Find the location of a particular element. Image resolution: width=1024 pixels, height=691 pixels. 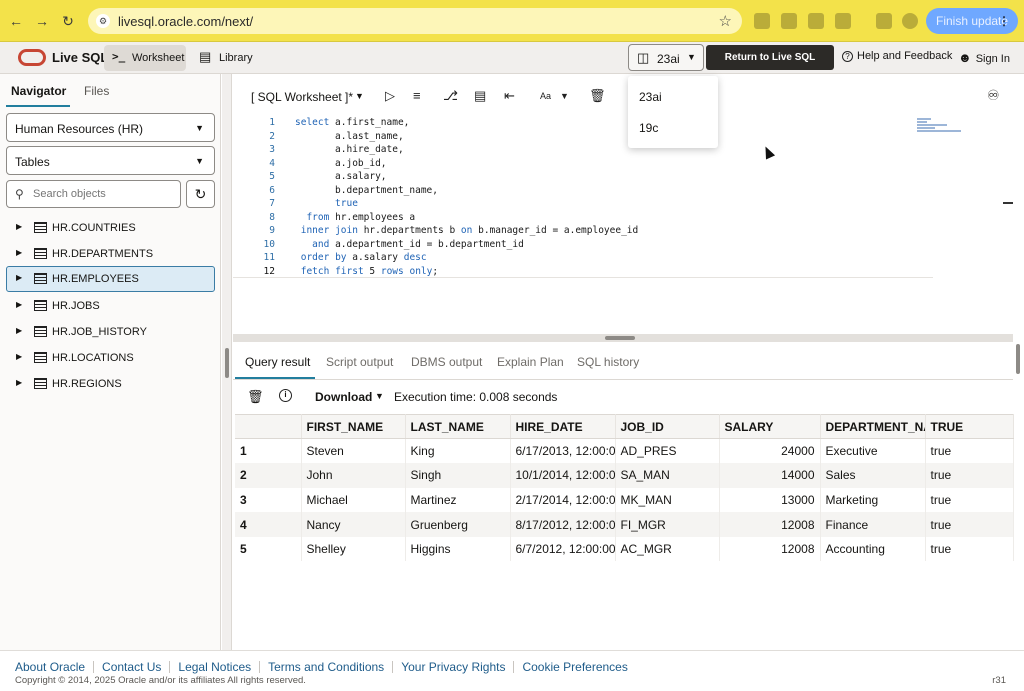

row-number: 2 is located at coordinates (268, 475).